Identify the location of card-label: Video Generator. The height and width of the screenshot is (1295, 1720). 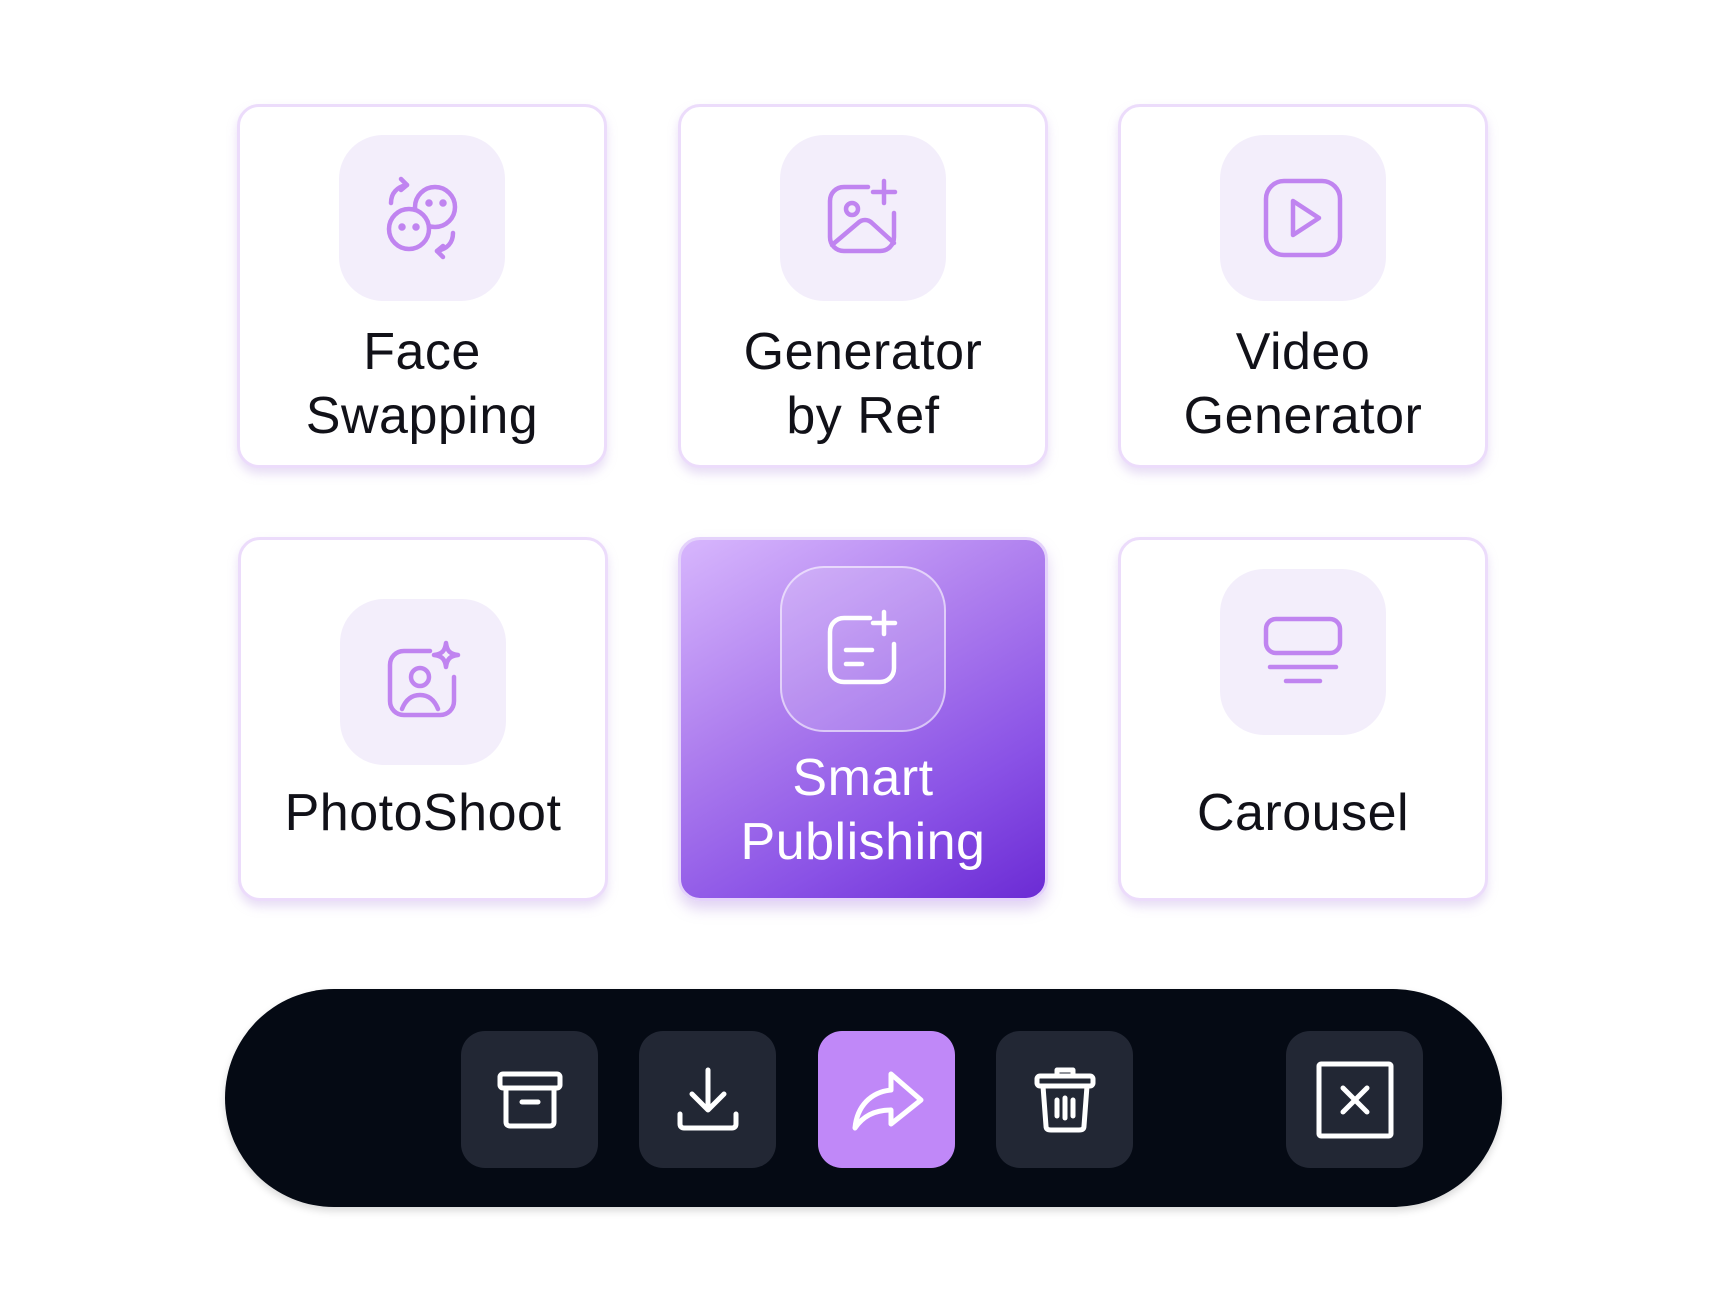
(1303, 384).